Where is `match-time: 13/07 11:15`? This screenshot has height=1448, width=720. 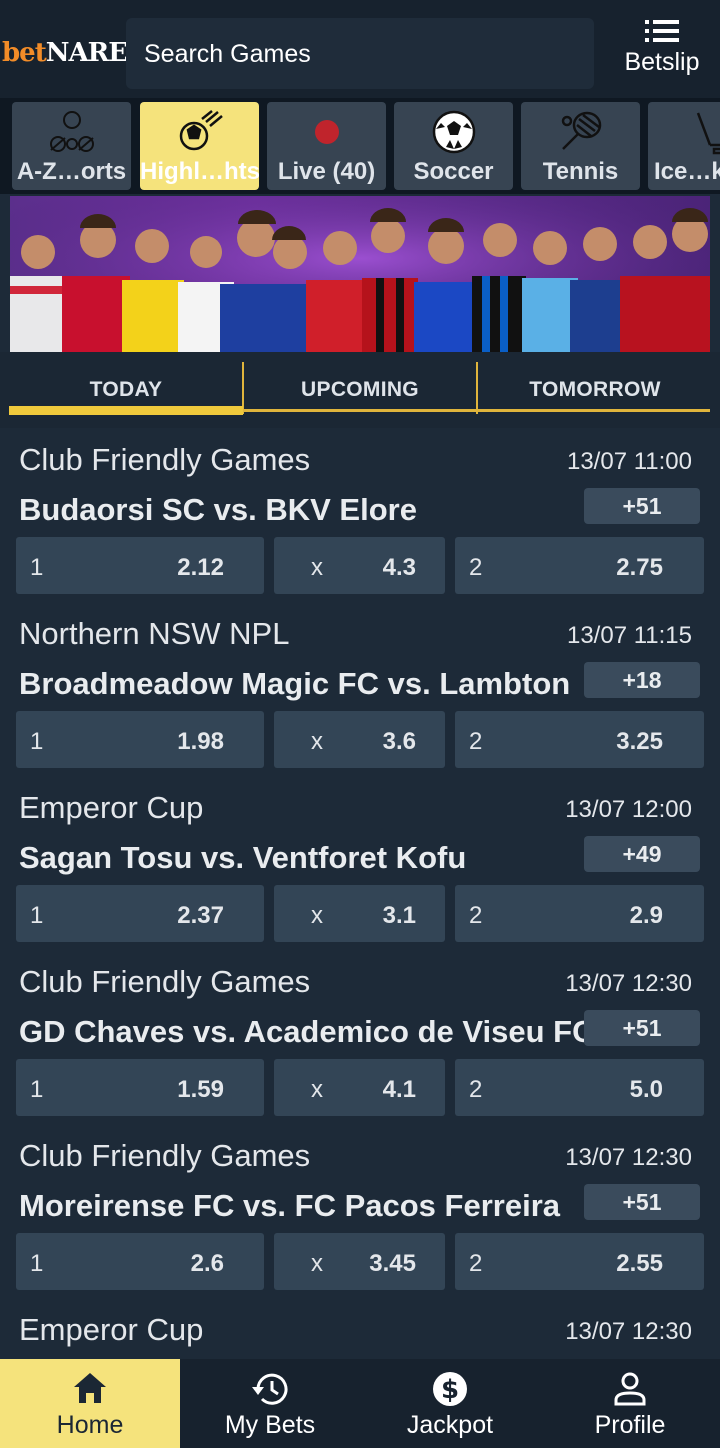 match-time: 13/07 11:15 is located at coordinates (629, 635).